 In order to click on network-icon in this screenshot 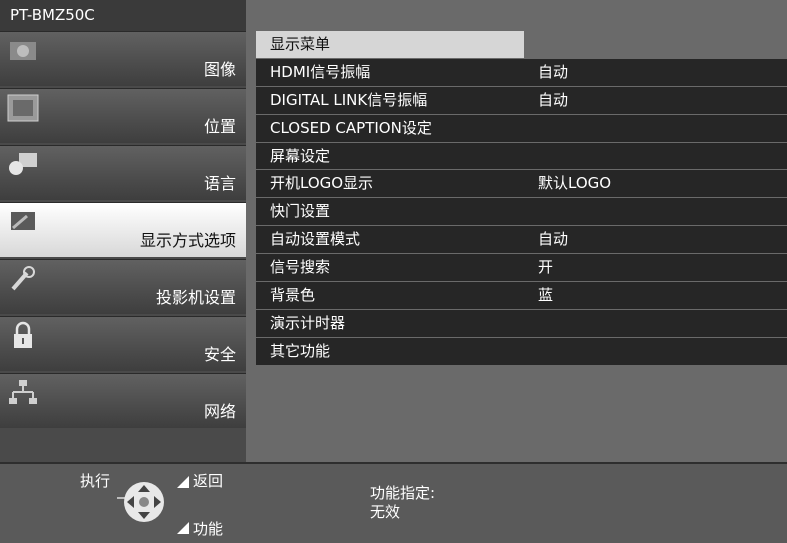, I will do `click(23, 393)`.